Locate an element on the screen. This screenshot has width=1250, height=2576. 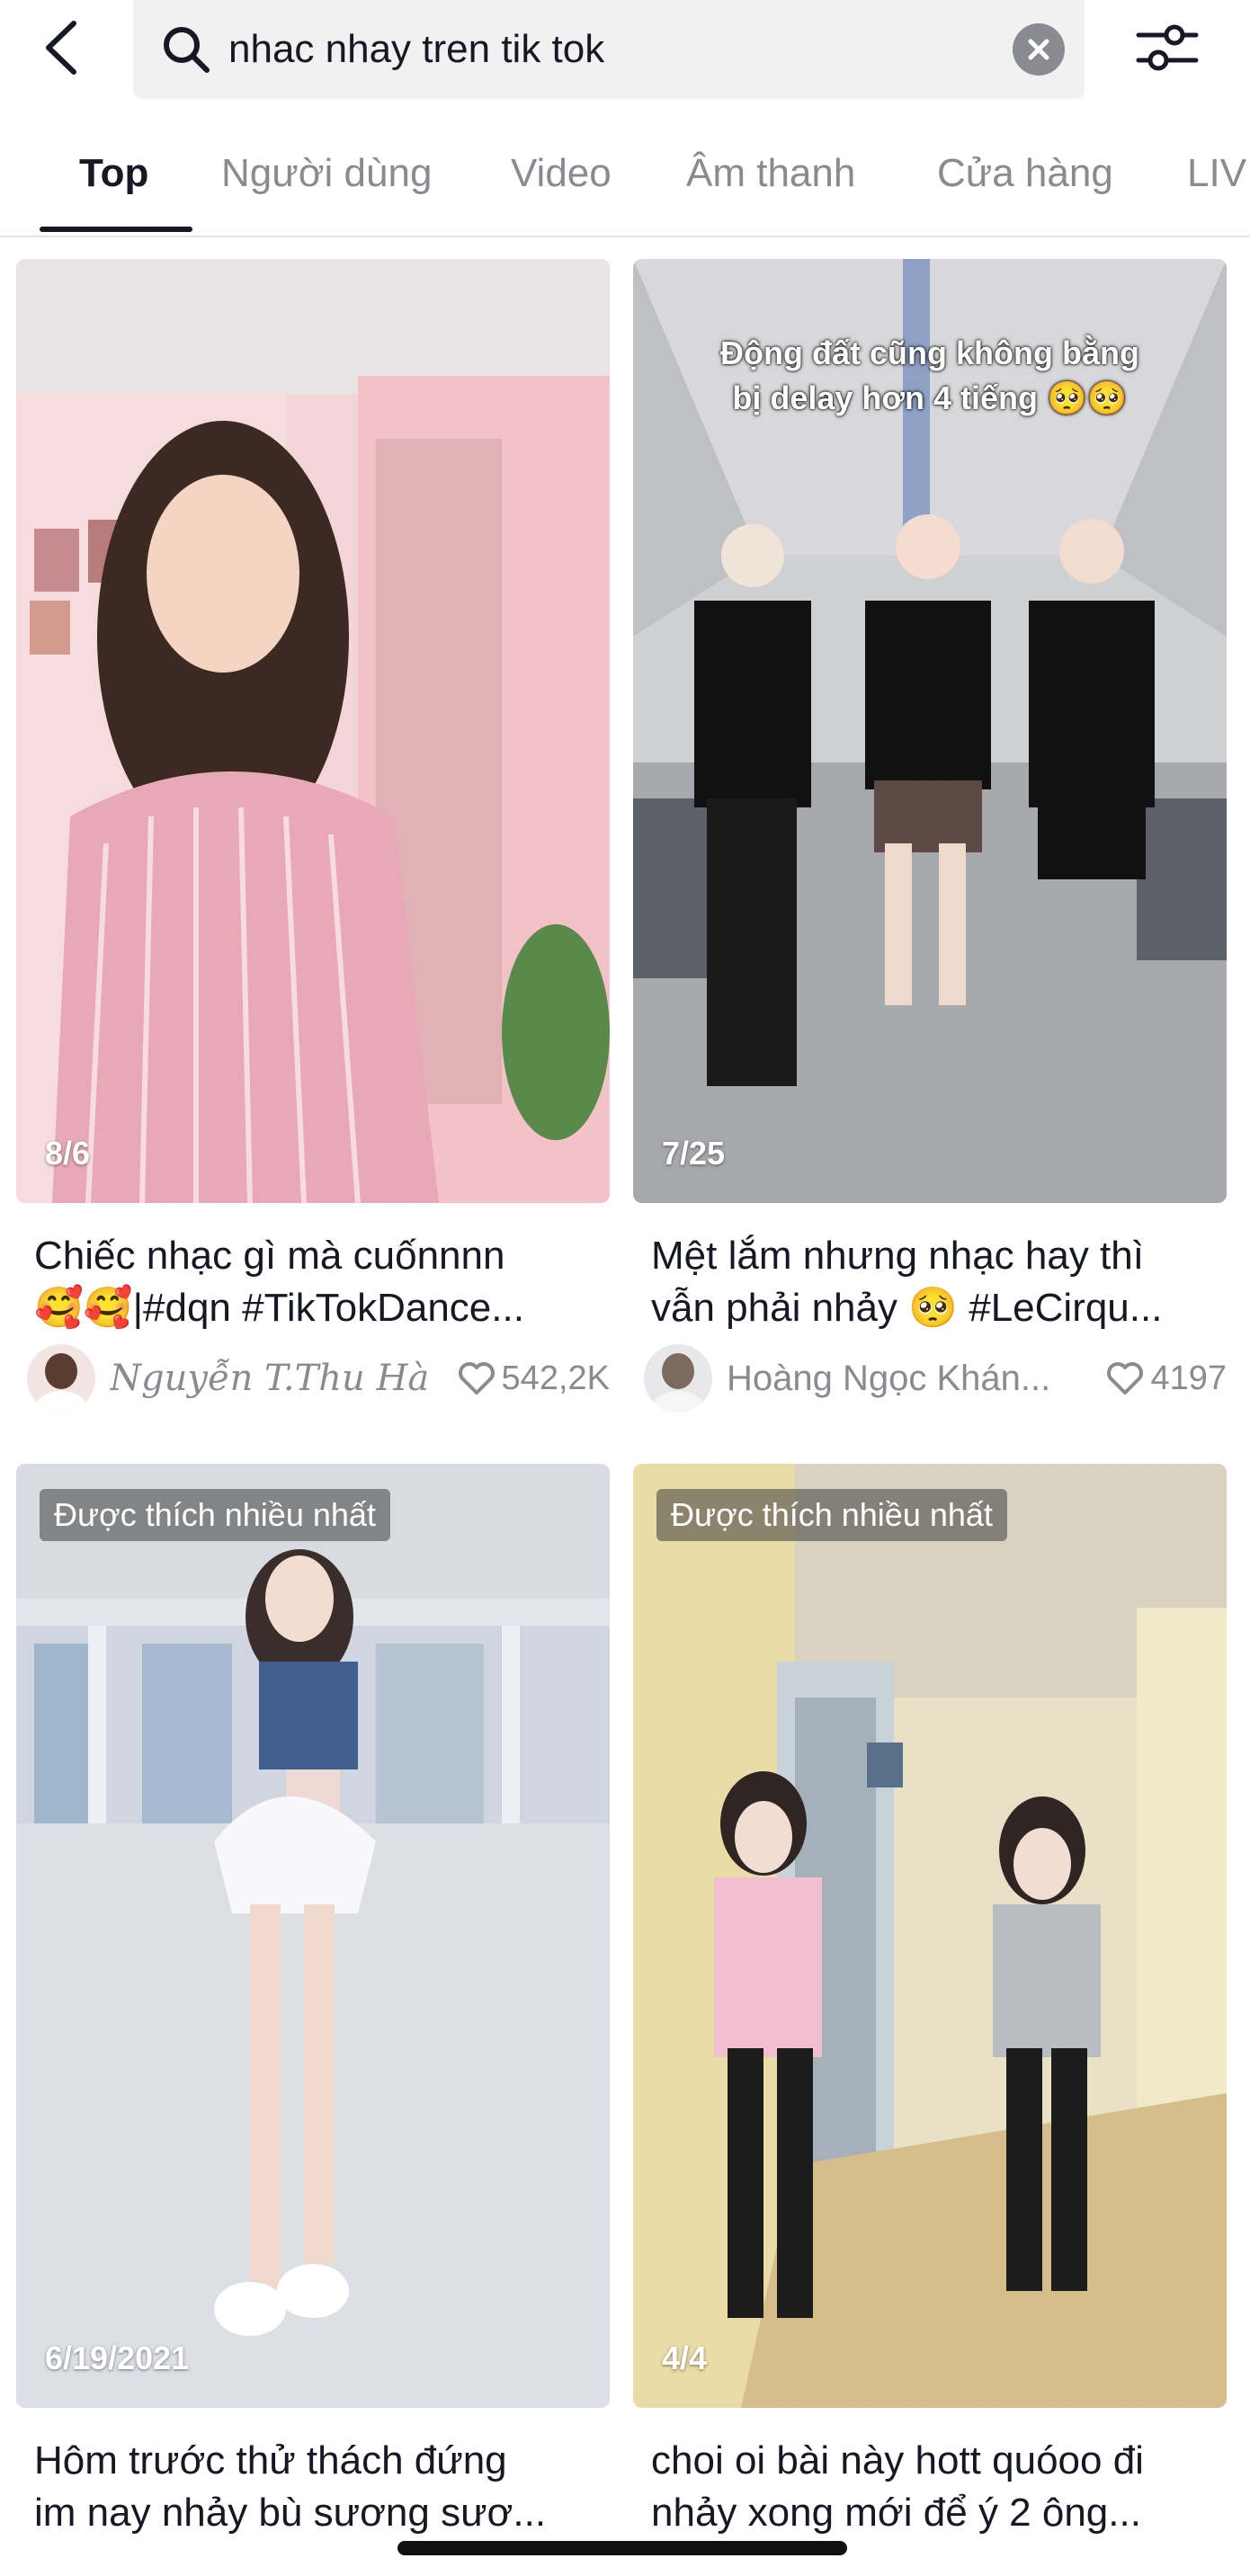
video-date: 6/19/2021 is located at coordinates (118, 2358).